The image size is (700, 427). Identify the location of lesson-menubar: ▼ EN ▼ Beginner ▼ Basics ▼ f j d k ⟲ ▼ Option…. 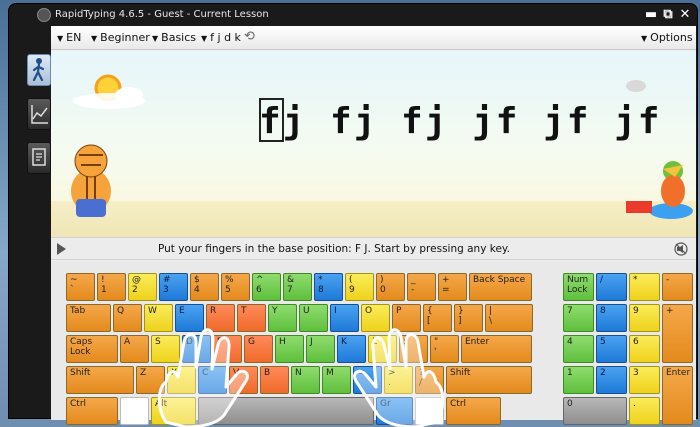
(373, 38).